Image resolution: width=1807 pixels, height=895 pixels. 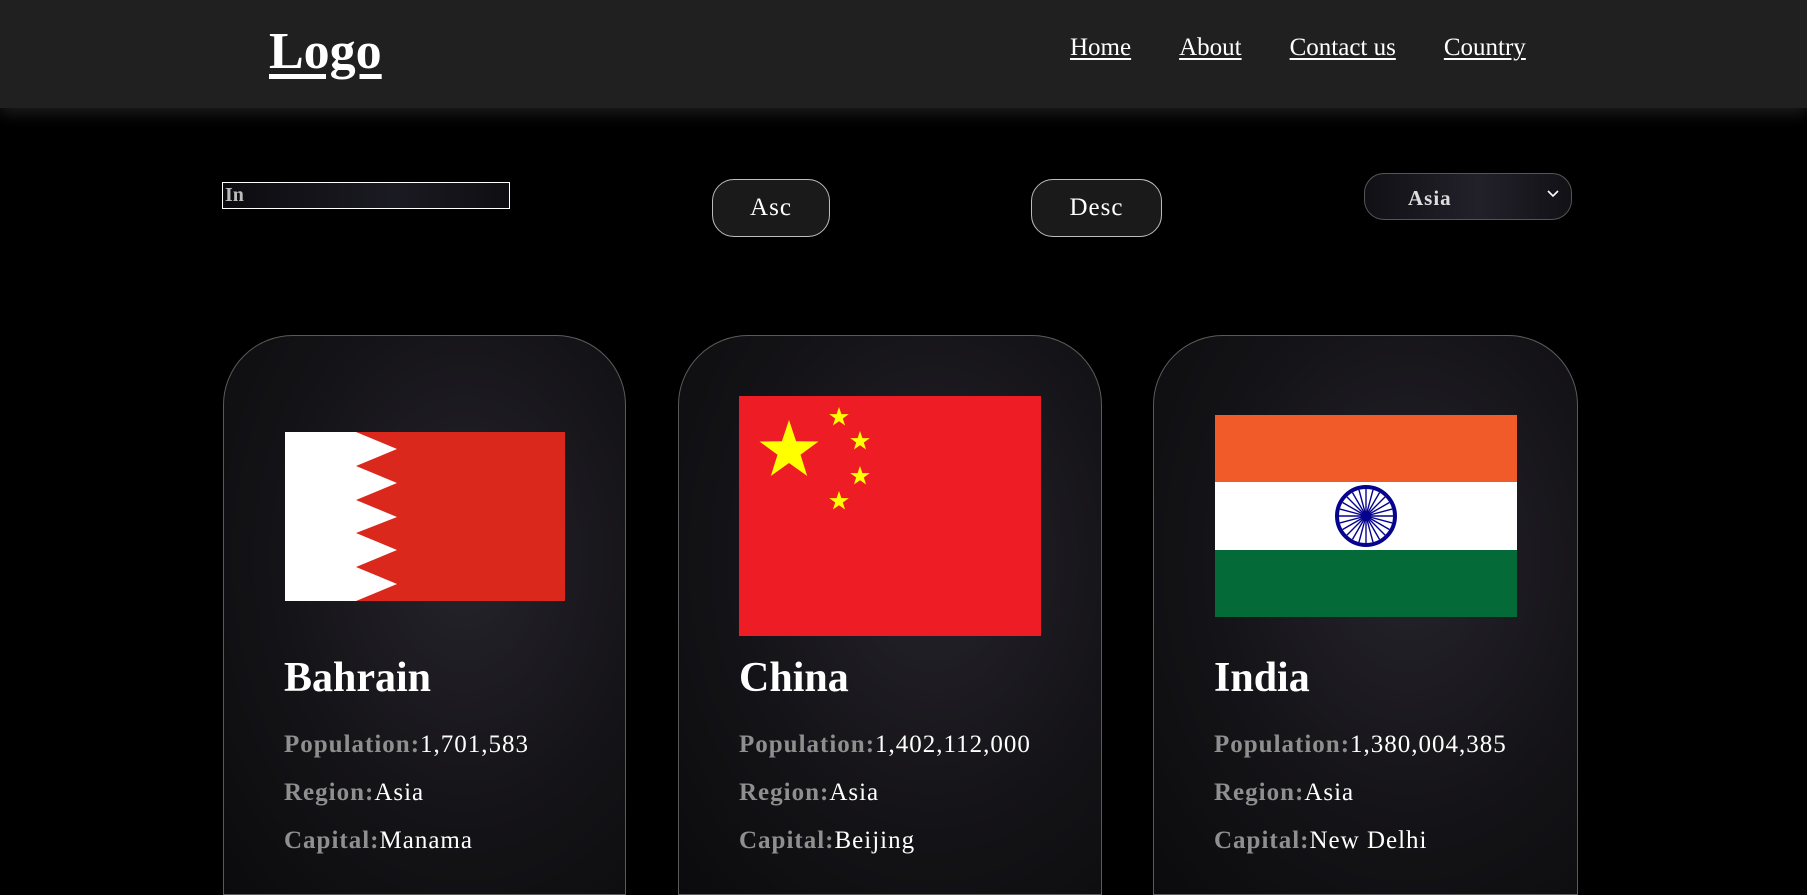 What do you see at coordinates (1100, 48) in the screenshot?
I see `nav-home-link: Home` at bounding box center [1100, 48].